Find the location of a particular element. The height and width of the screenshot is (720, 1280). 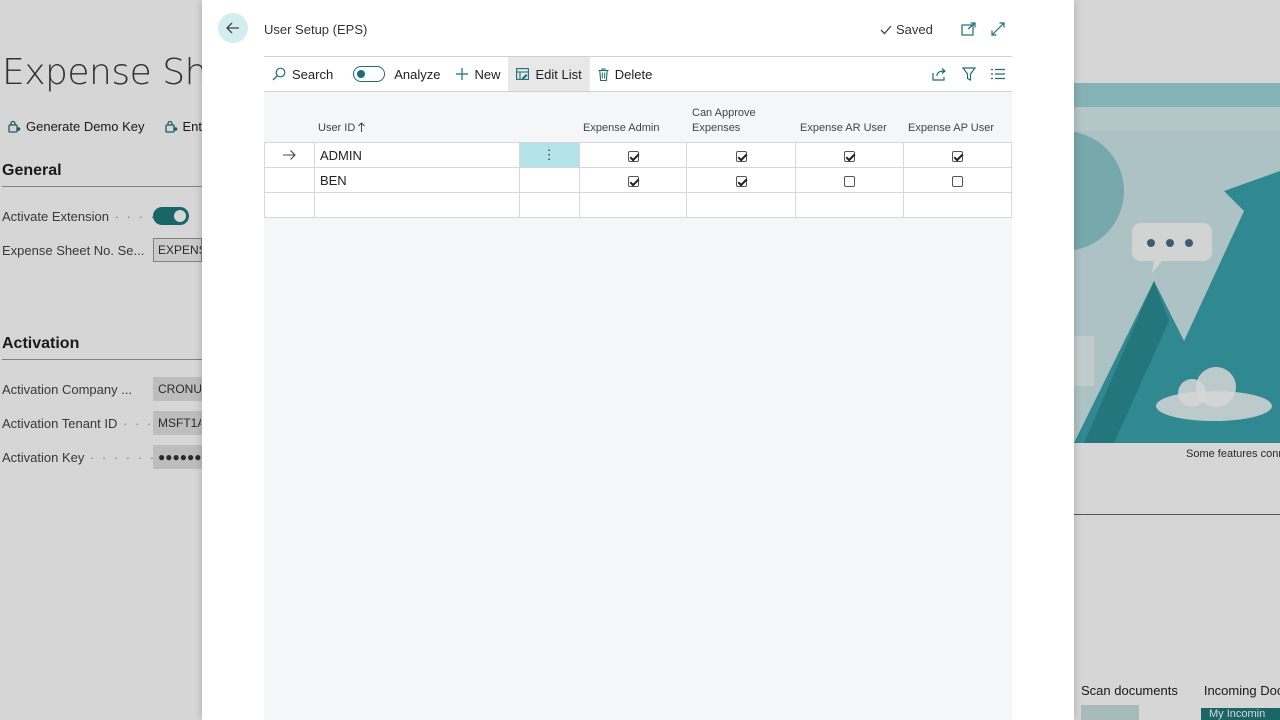

share-button is located at coordinates (939, 74).